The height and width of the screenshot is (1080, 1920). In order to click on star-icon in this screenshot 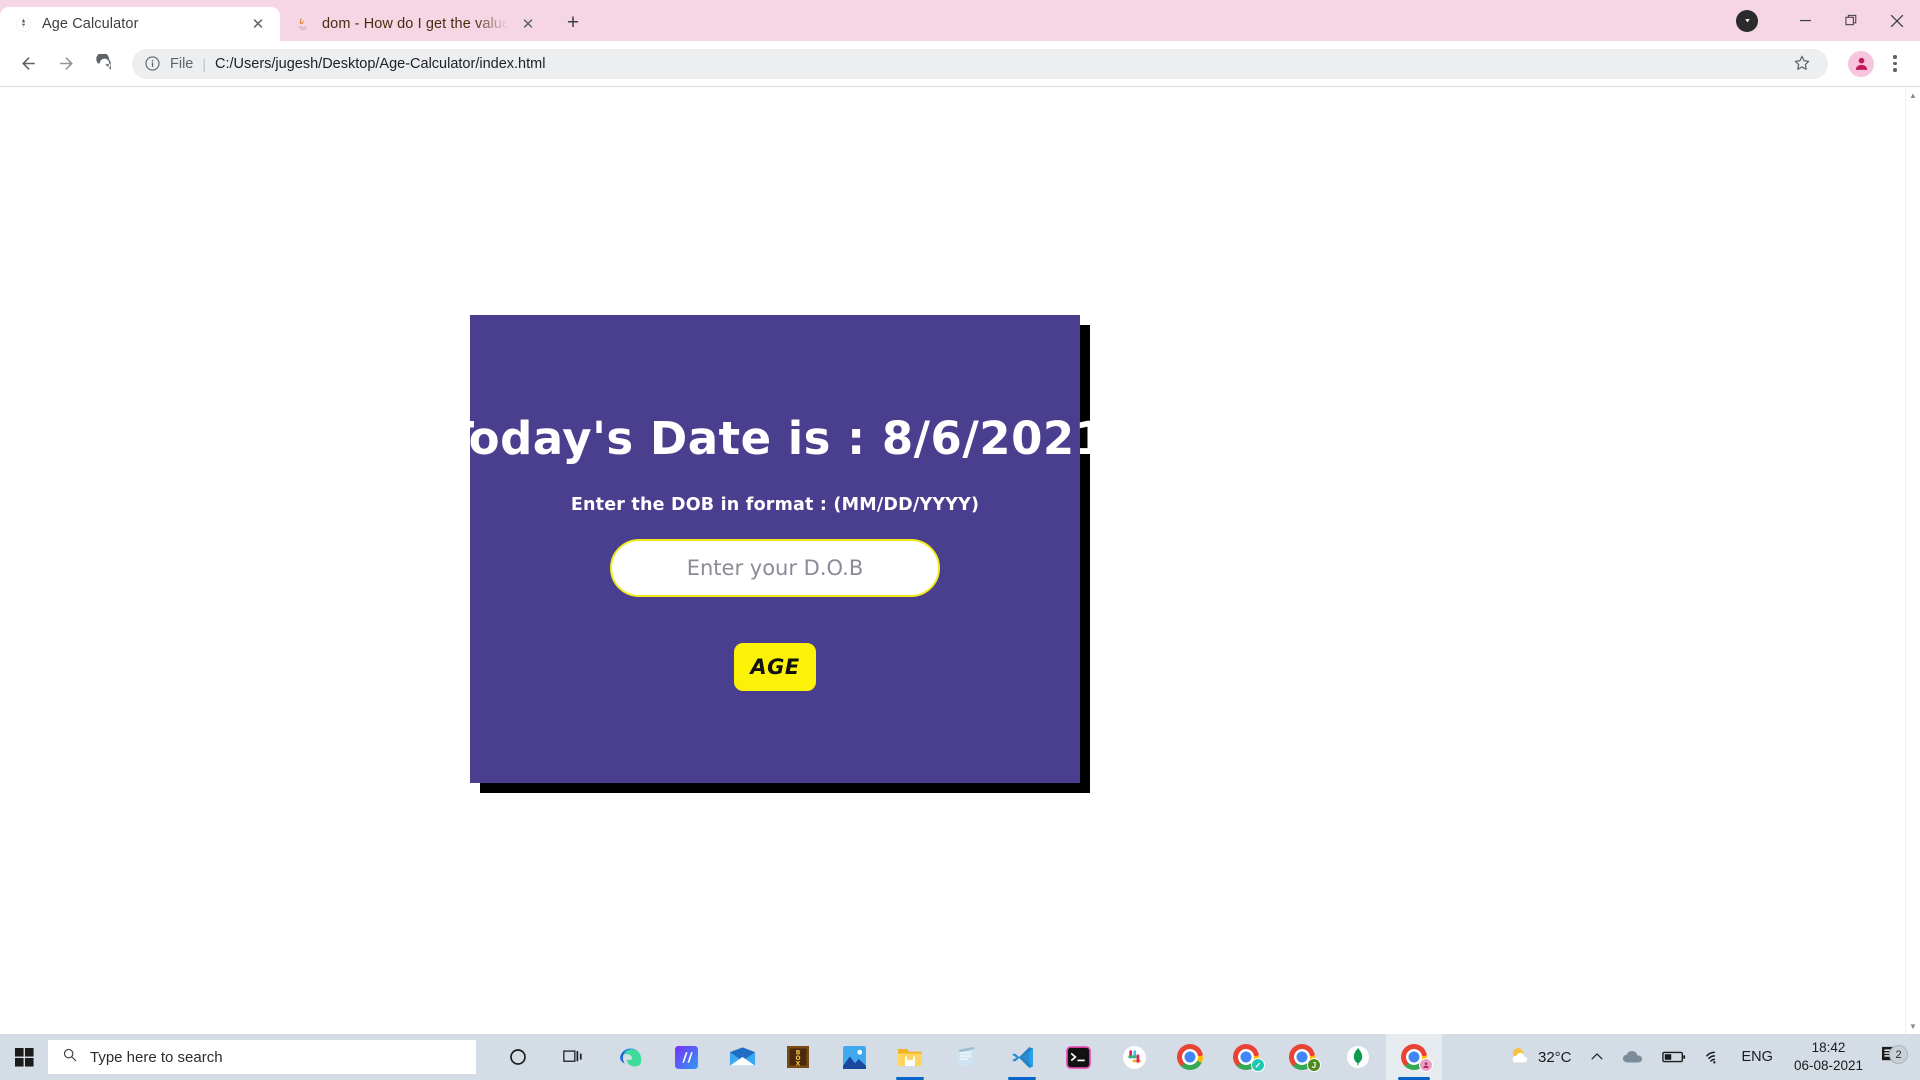, I will do `click(1803, 64)`.